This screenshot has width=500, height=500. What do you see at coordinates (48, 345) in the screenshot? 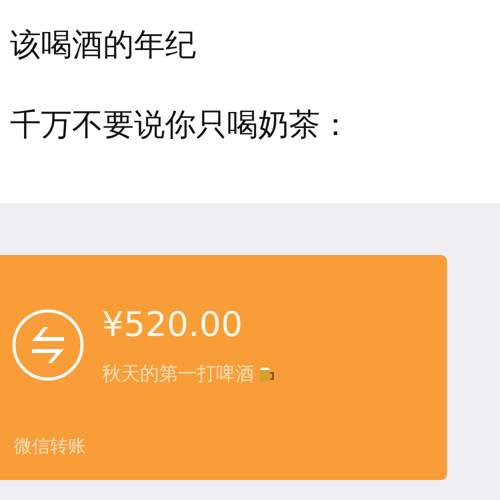
I see `transfer-icon` at bounding box center [48, 345].